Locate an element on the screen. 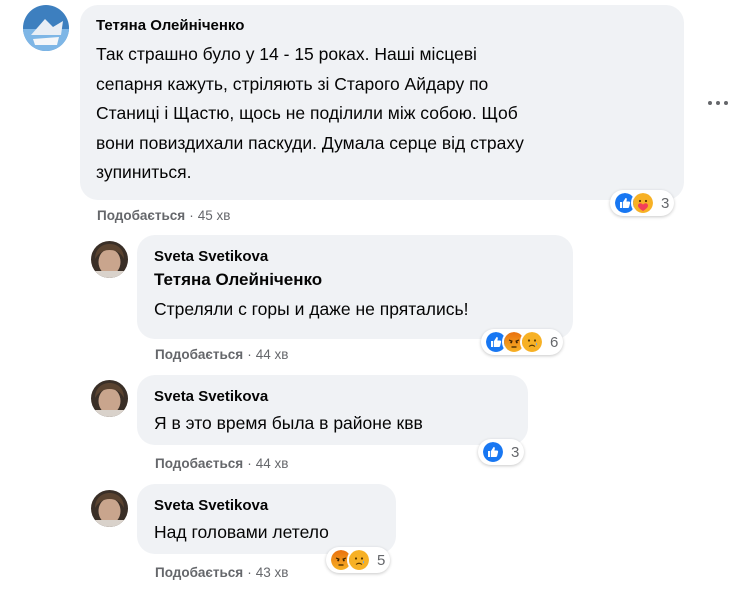  more-options-button is located at coordinates (718, 103).